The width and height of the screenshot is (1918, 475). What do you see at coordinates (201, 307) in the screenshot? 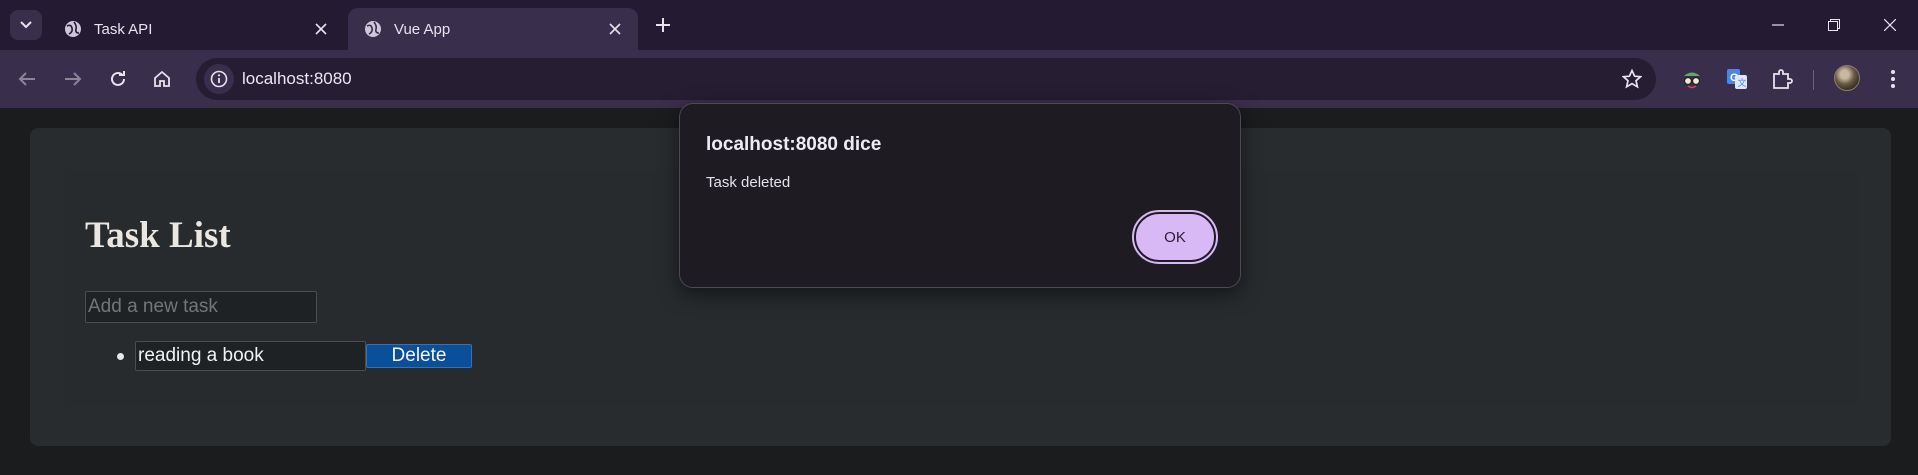
I see `new-task-input` at bounding box center [201, 307].